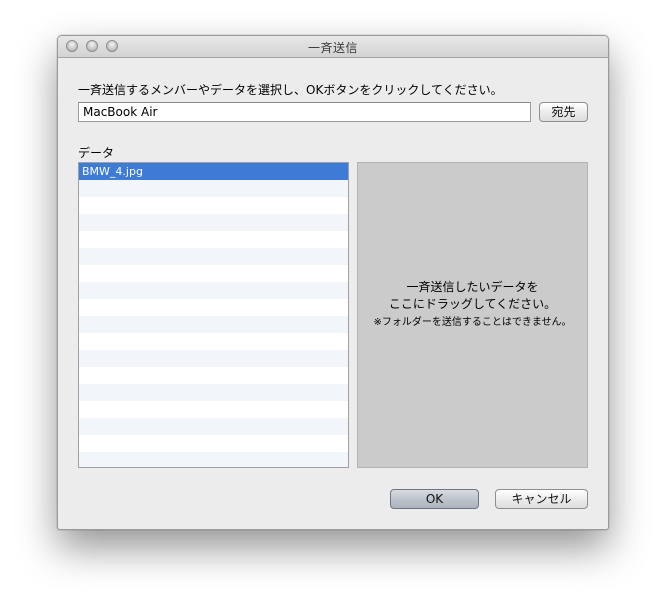 This screenshot has width=664, height=608. Describe the element at coordinates (472, 322) in the screenshot. I see `drop-zone-note: ※フォルダーを送信することはできません。` at that location.